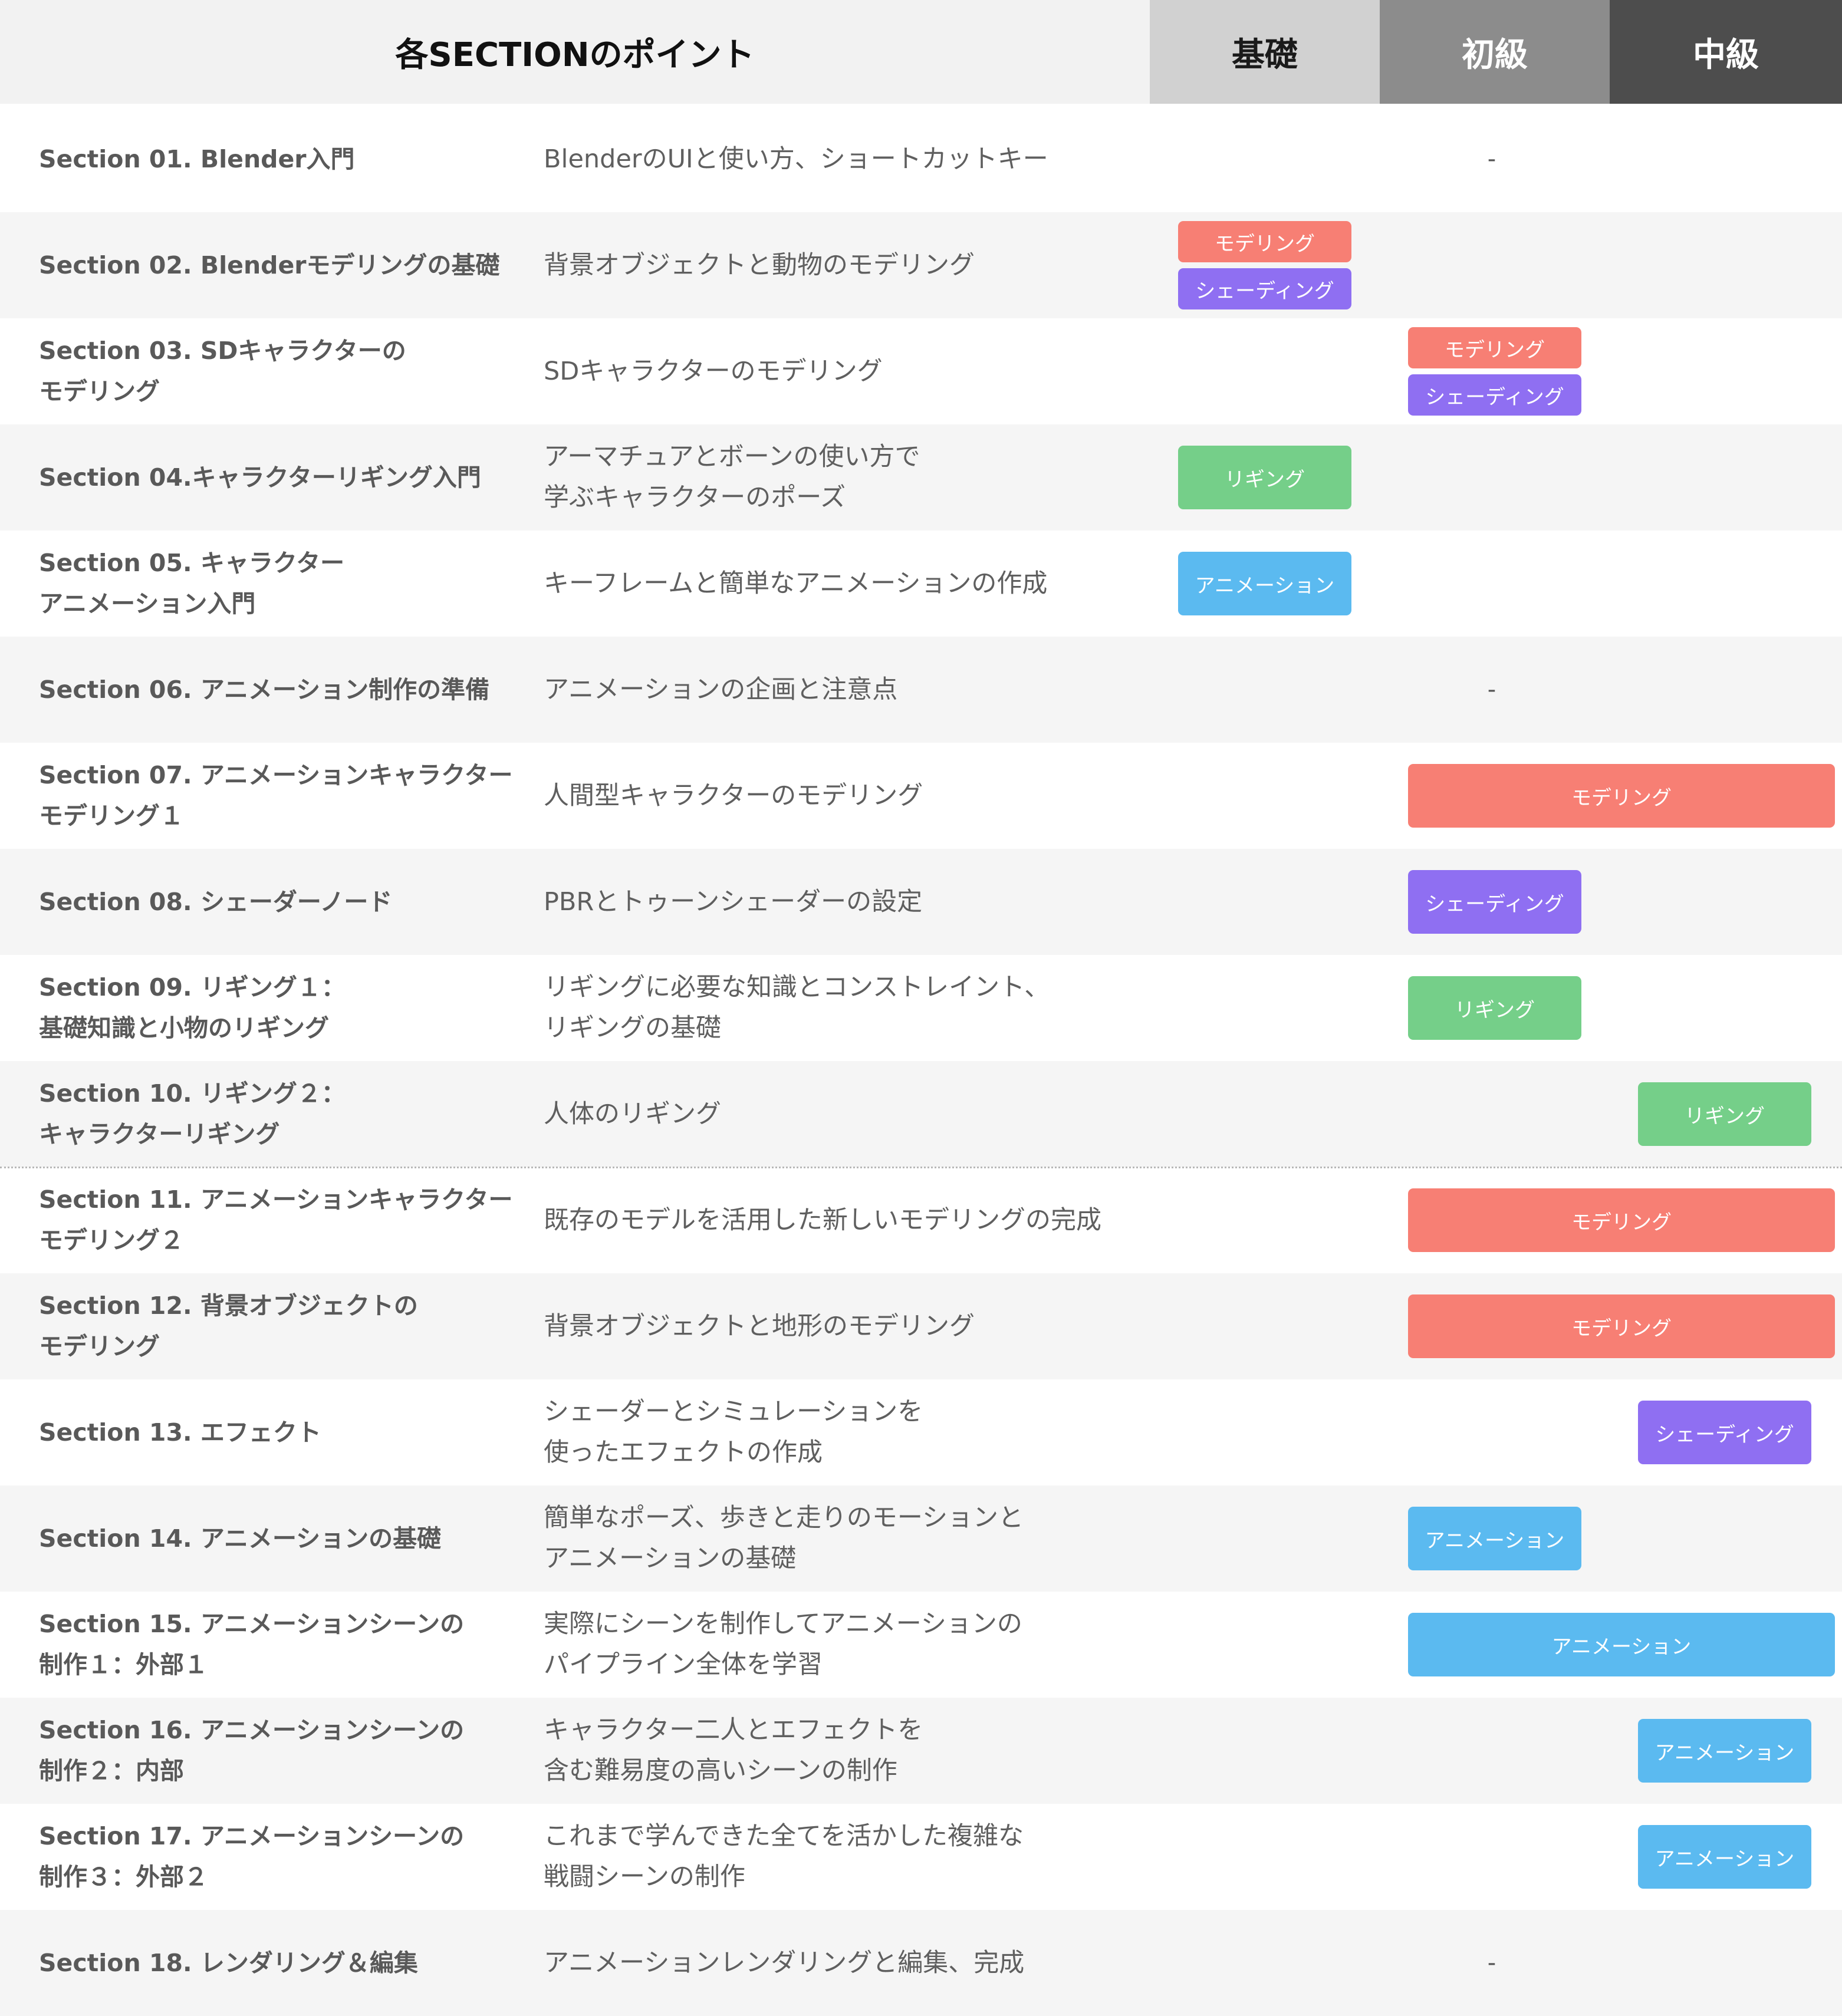 Image resolution: width=1842 pixels, height=2016 pixels. What do you see at coordinates (838, 1432) in the screenshot?
I see `section-description: シェーダーとシミュレーションを 使ったエフェクトの作成` at bounding box center [838, 1432].